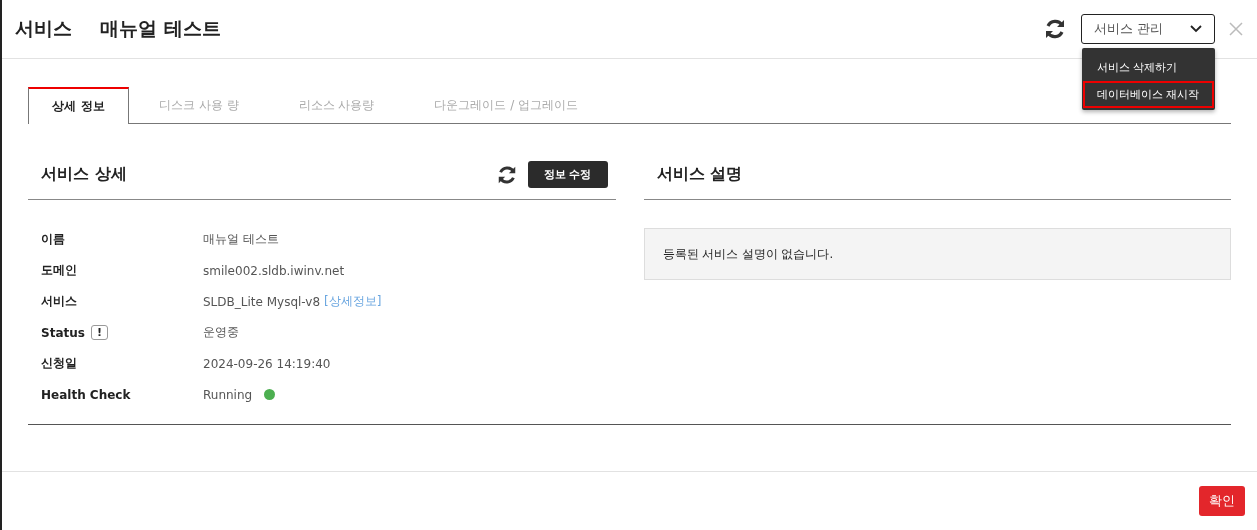  Describe the element at coordinates (78, 105) in the screenshot. I see `tab: 상세 정보` at that location.